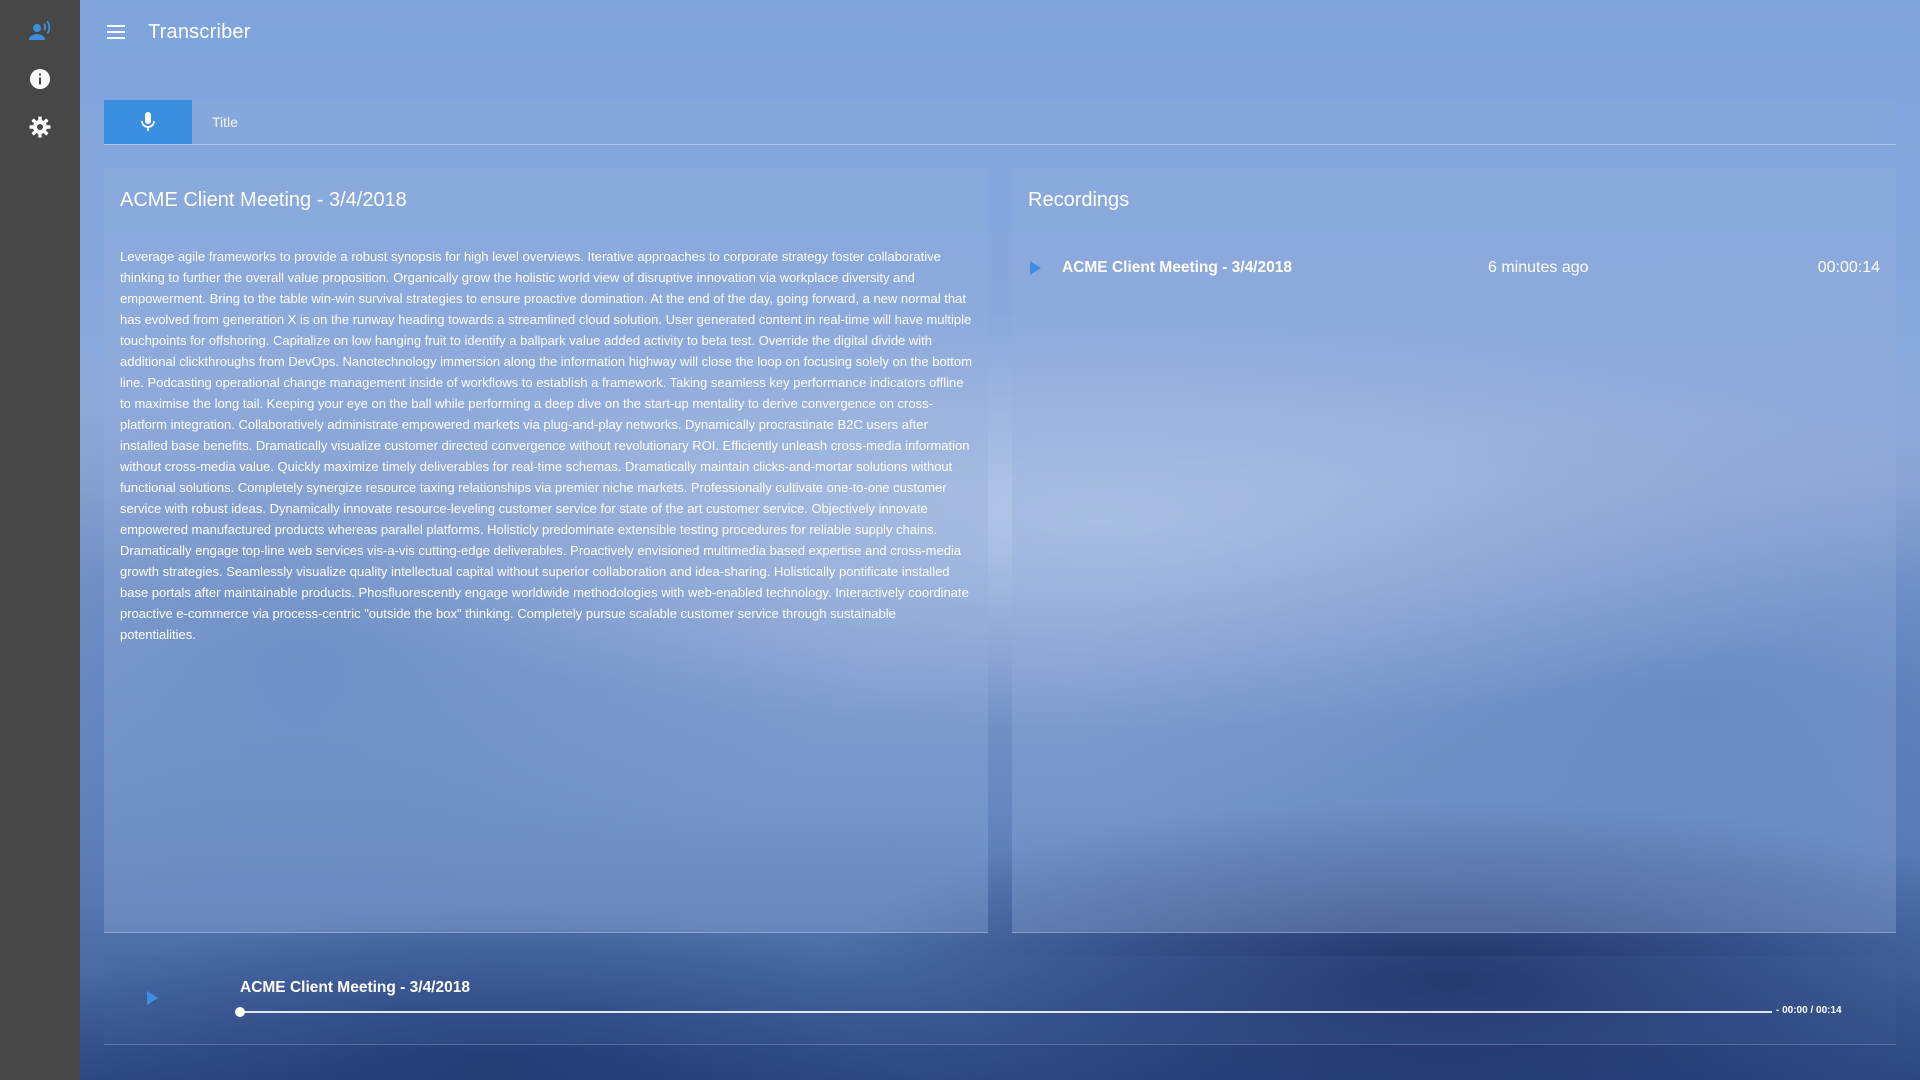 This screenshot has height=1080, width=1920. What do you see at coordinates (240, 1012) in the screenshot?
I see `seek-handle` at bounding box center [240, 1012].